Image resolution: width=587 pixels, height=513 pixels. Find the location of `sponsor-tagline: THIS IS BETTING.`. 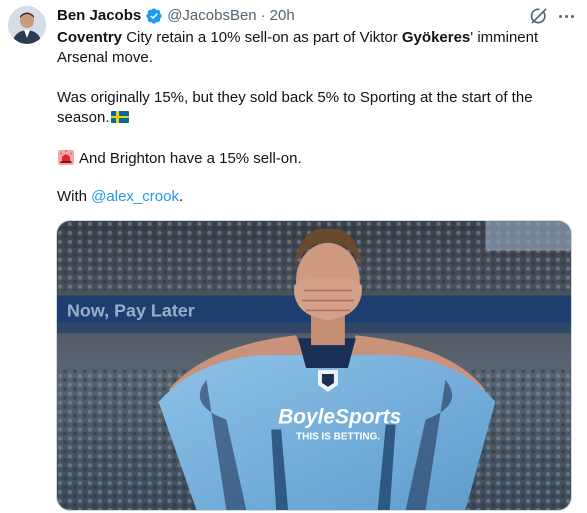

sponsor-tagline: THIS IS BETTING. is located at coordinates (338, 437).